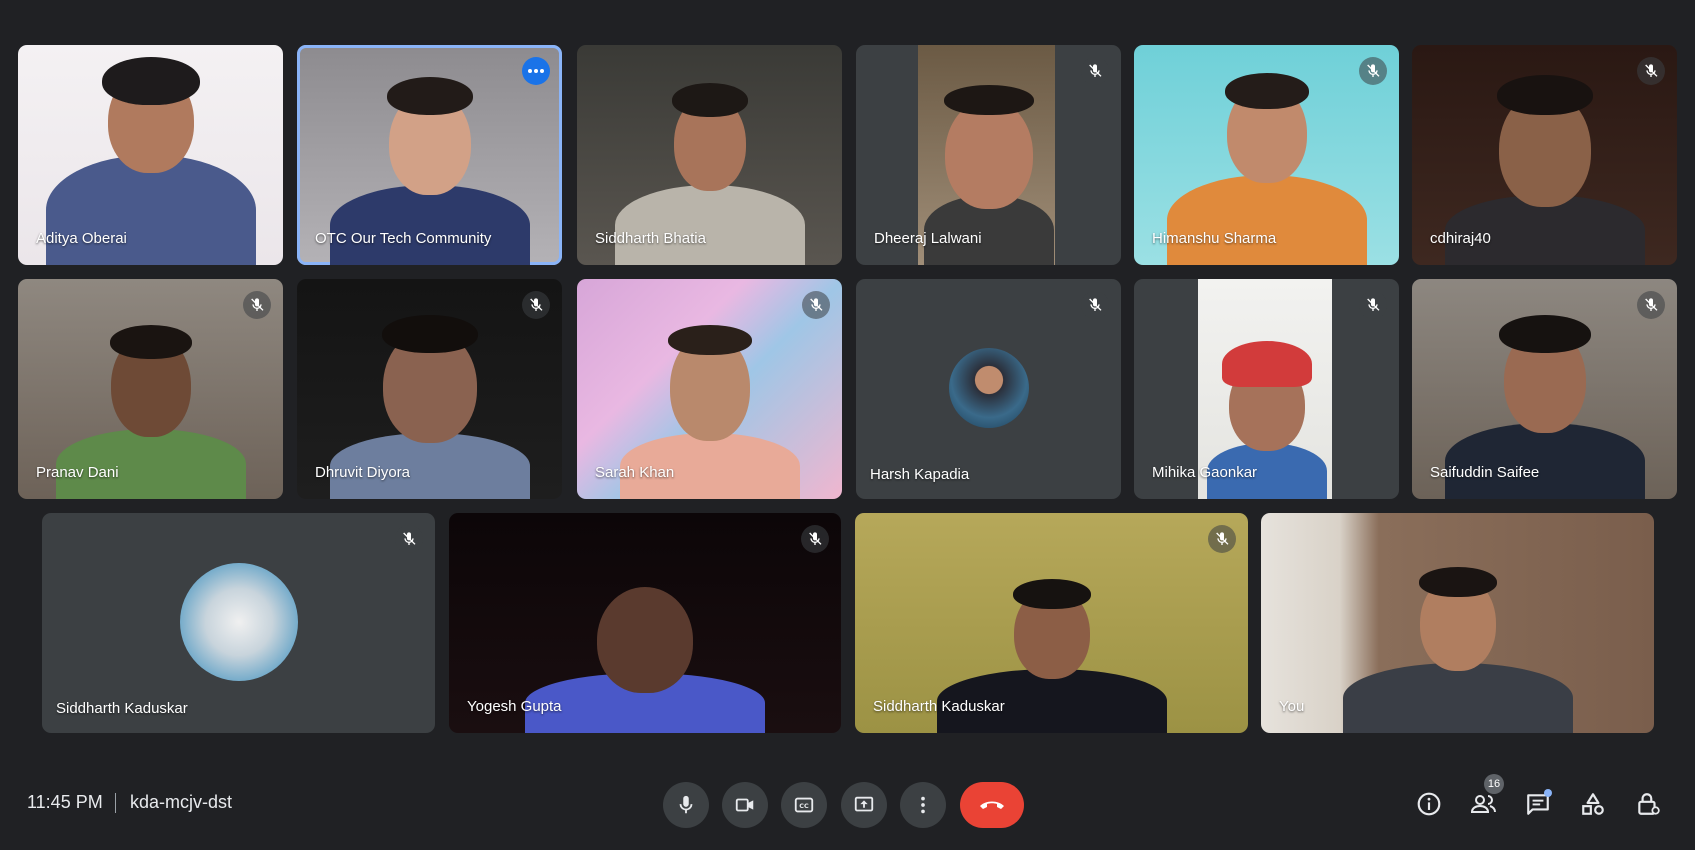 Image resolution: width=1695 pixels, height=850 pixels. I want to click on people-icon, so click(1483, 804).